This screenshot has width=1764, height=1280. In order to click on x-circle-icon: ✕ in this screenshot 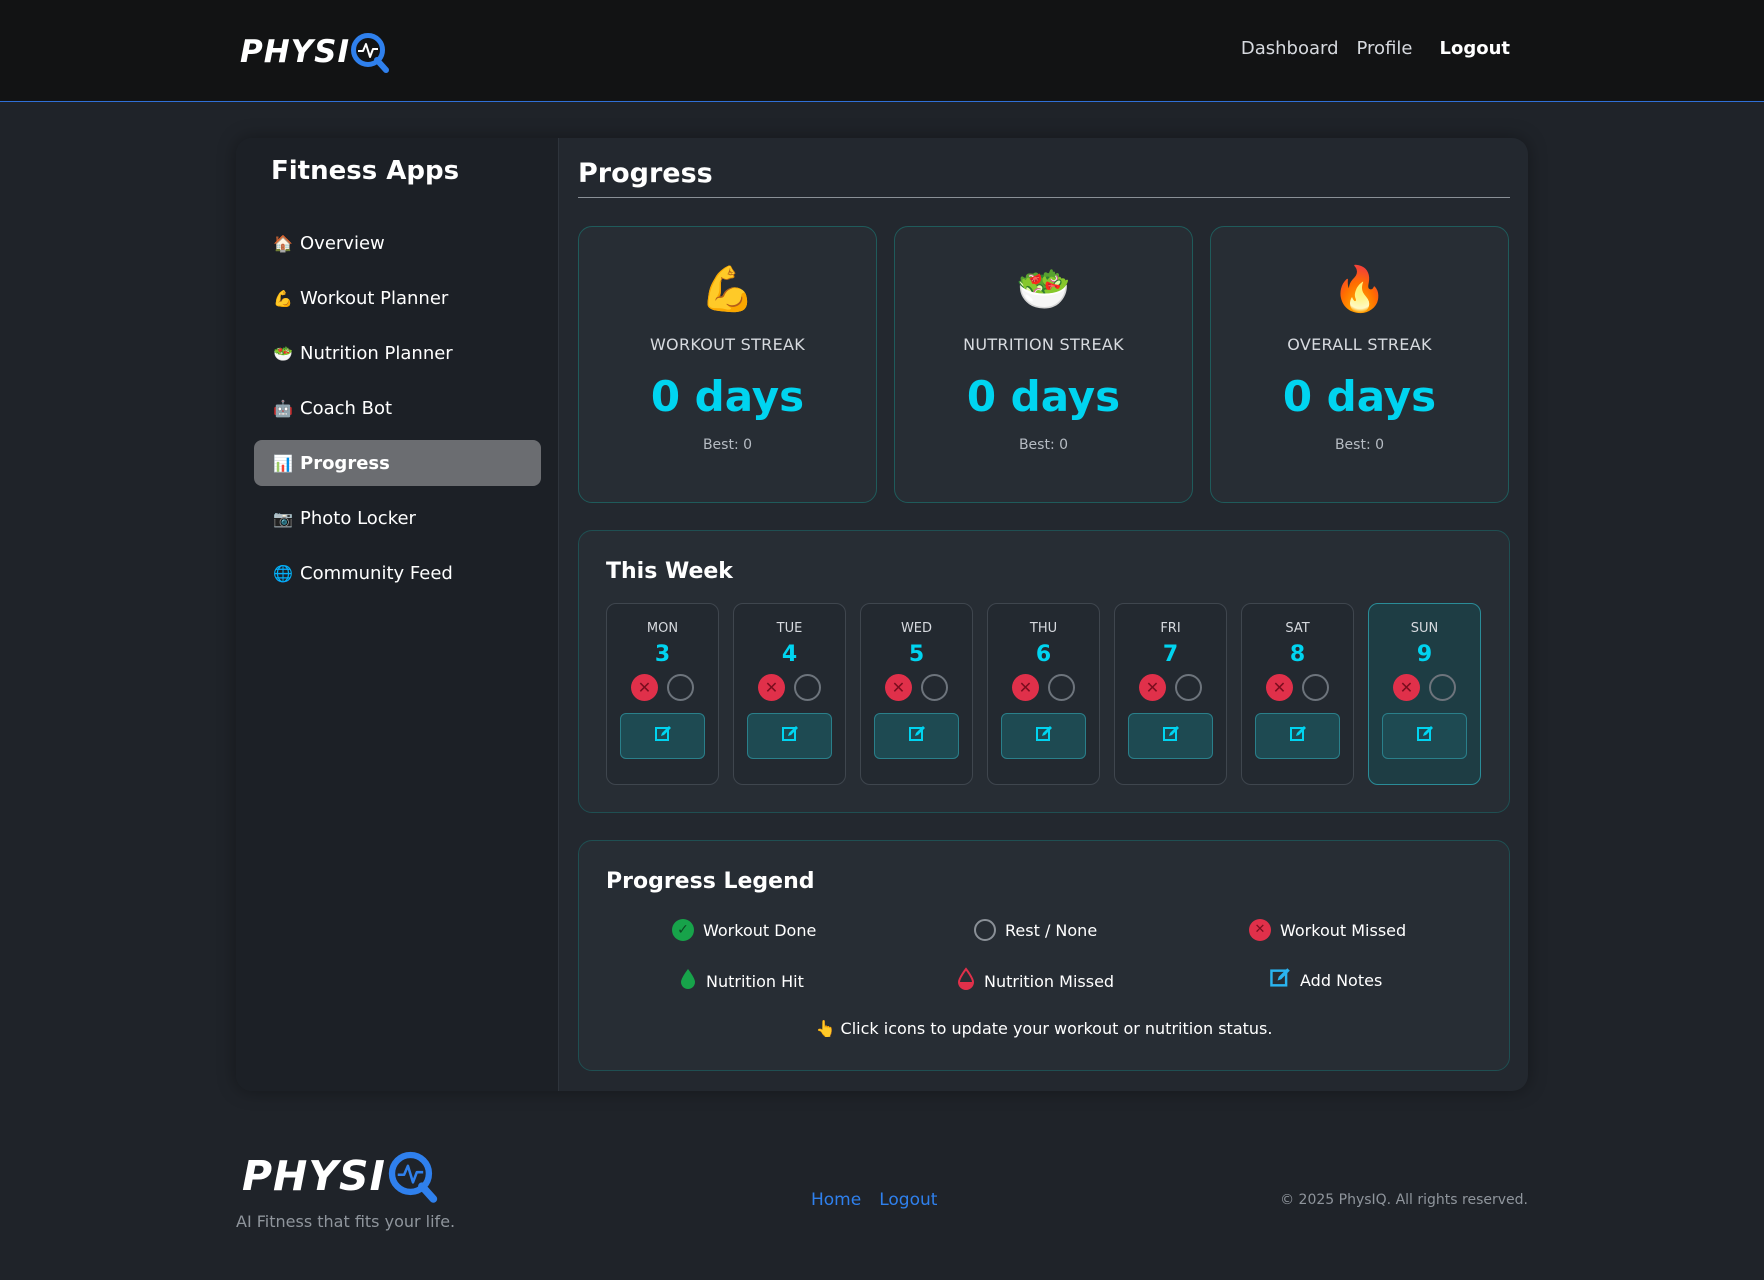, I will do `click(1260, 930)`.